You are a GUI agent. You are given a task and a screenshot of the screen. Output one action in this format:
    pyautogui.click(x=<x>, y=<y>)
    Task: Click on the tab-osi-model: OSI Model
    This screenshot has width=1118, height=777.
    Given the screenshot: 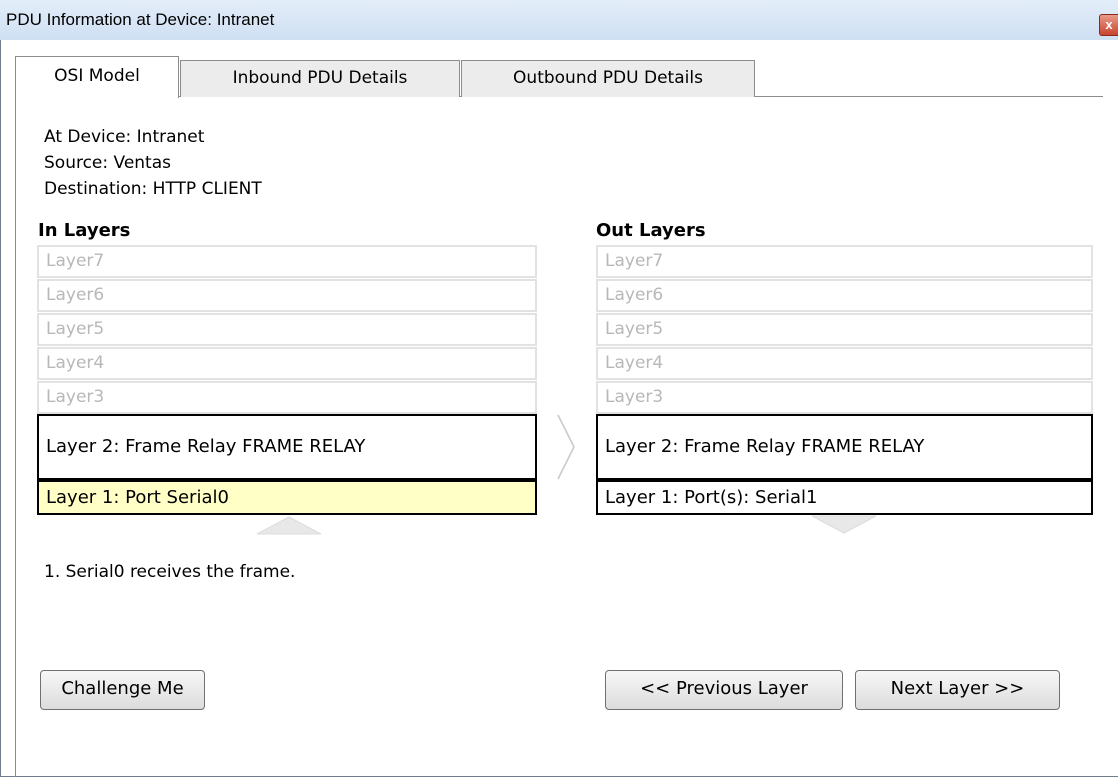 What is the action you would take?
    pyautogui.click(x=97, y=77)
    